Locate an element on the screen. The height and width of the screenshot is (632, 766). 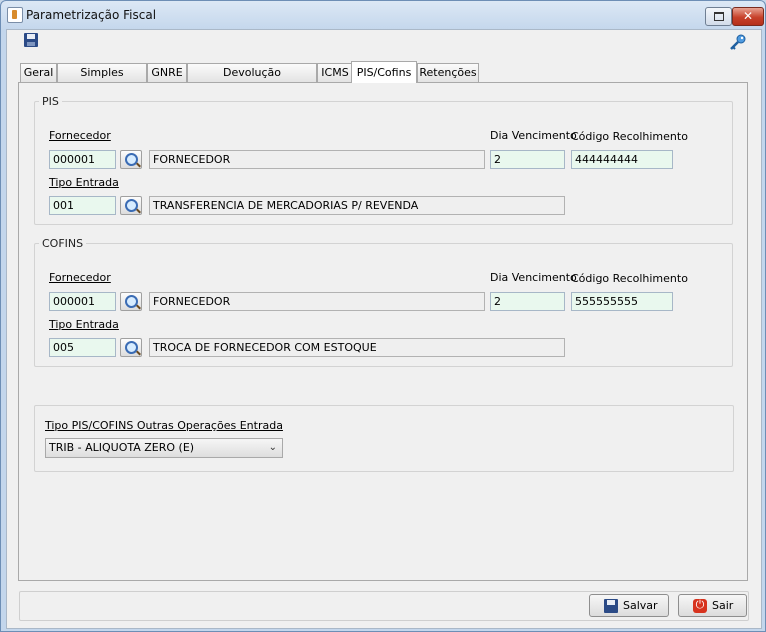
pis-dia-vencimento-input: 2 is located at coordinates (527, 159).